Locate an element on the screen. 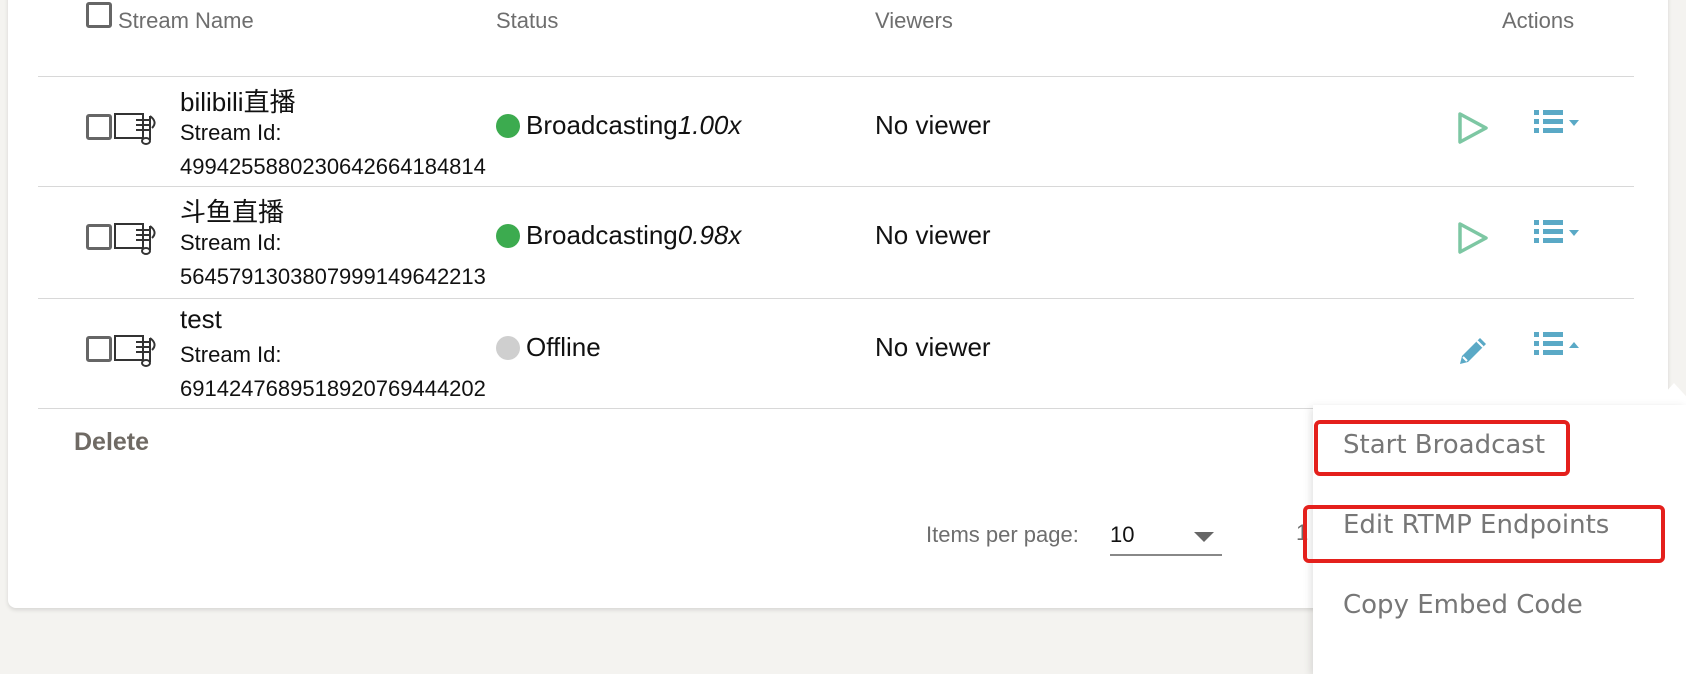 This screenshot has height=674, width=1686. status-text: Offline is located at coordinates (563, 347).